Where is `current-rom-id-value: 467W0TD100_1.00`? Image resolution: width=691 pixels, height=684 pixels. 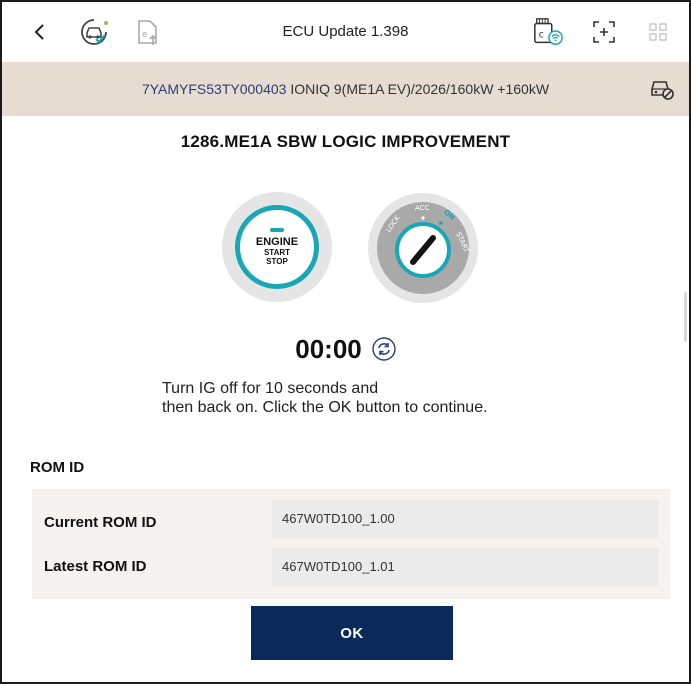
current-rom-id-value: 467W0TD100_1.00 is located at coordinates (465, 519).